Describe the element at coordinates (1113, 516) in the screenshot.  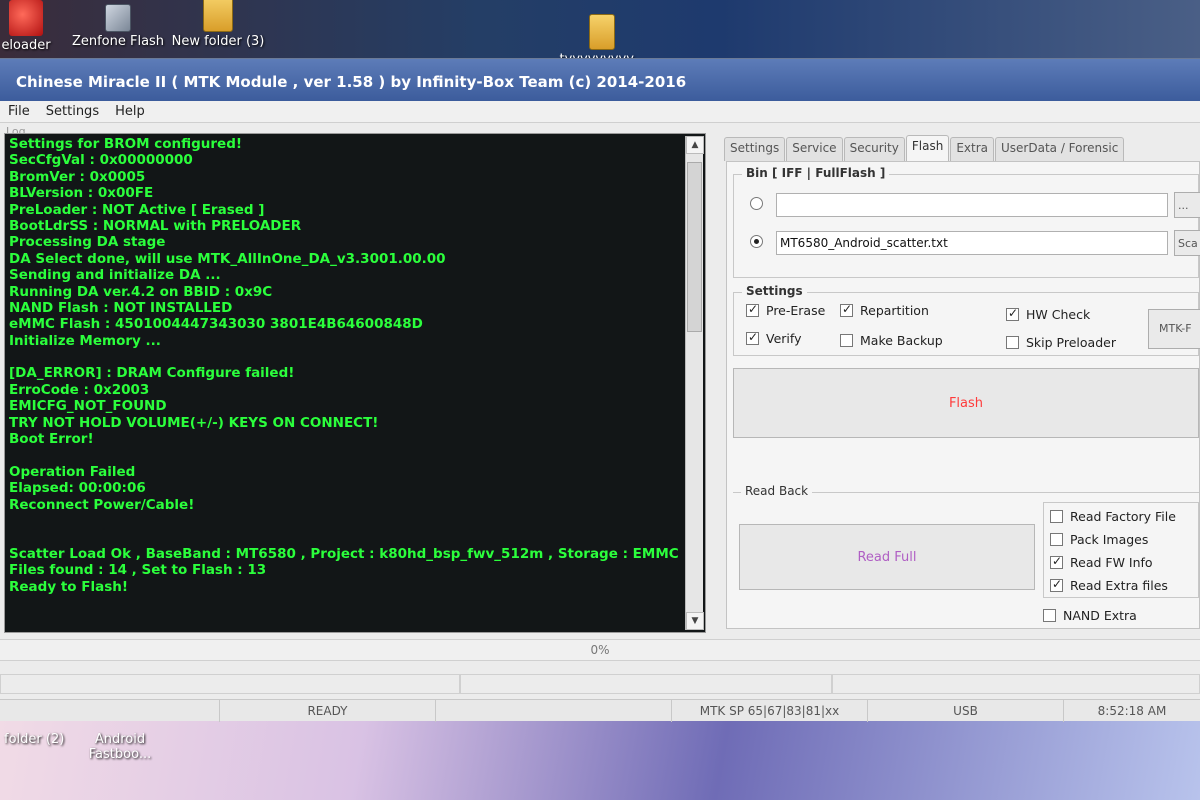
I see `read-factory-checkbox: Read Factory File` at that location.